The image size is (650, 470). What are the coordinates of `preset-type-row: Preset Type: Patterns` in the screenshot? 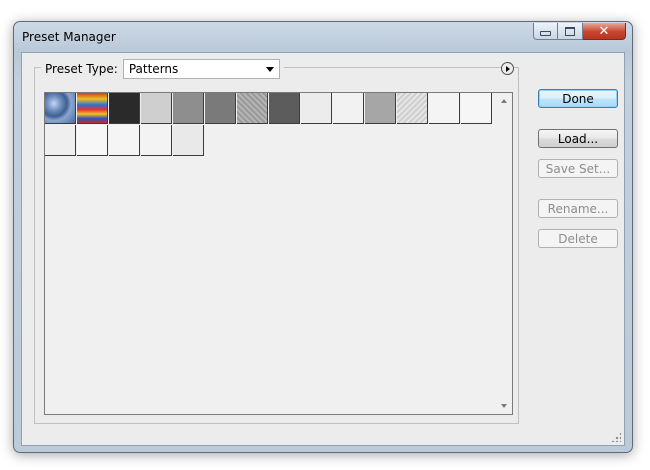 It's located at (162, 69).